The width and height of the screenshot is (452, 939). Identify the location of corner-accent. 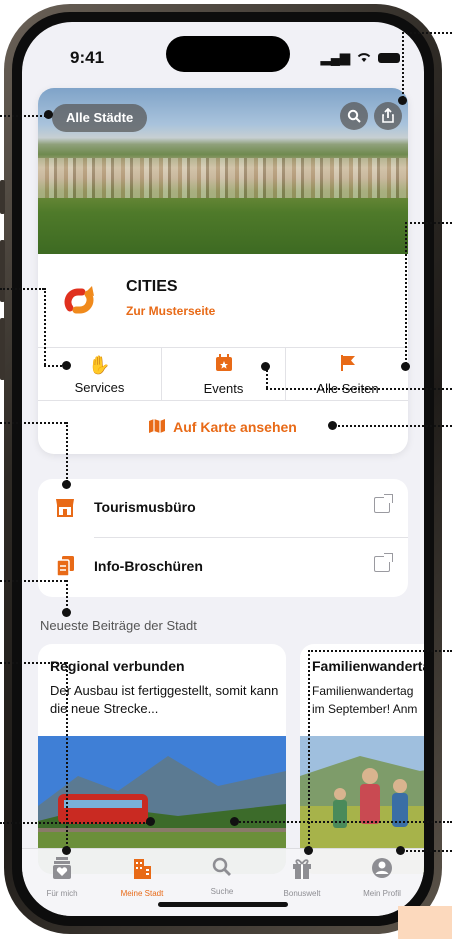
(425, 922).